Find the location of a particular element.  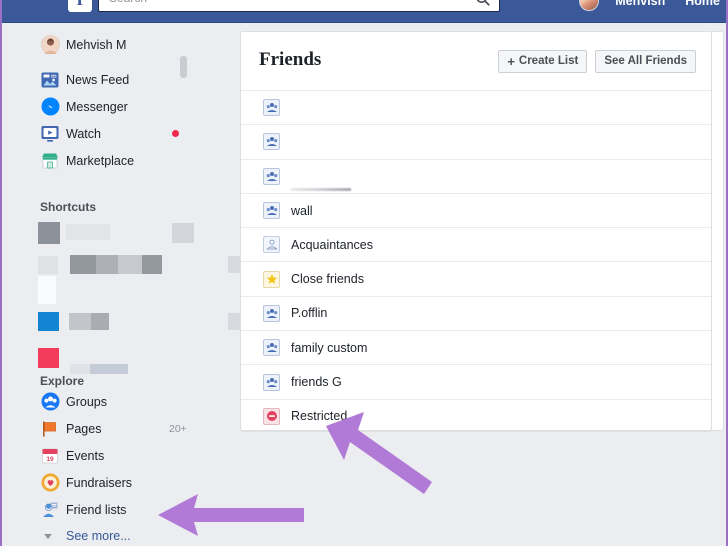

sidebar-item-label: News Feed is located at coordinates (98, 79).